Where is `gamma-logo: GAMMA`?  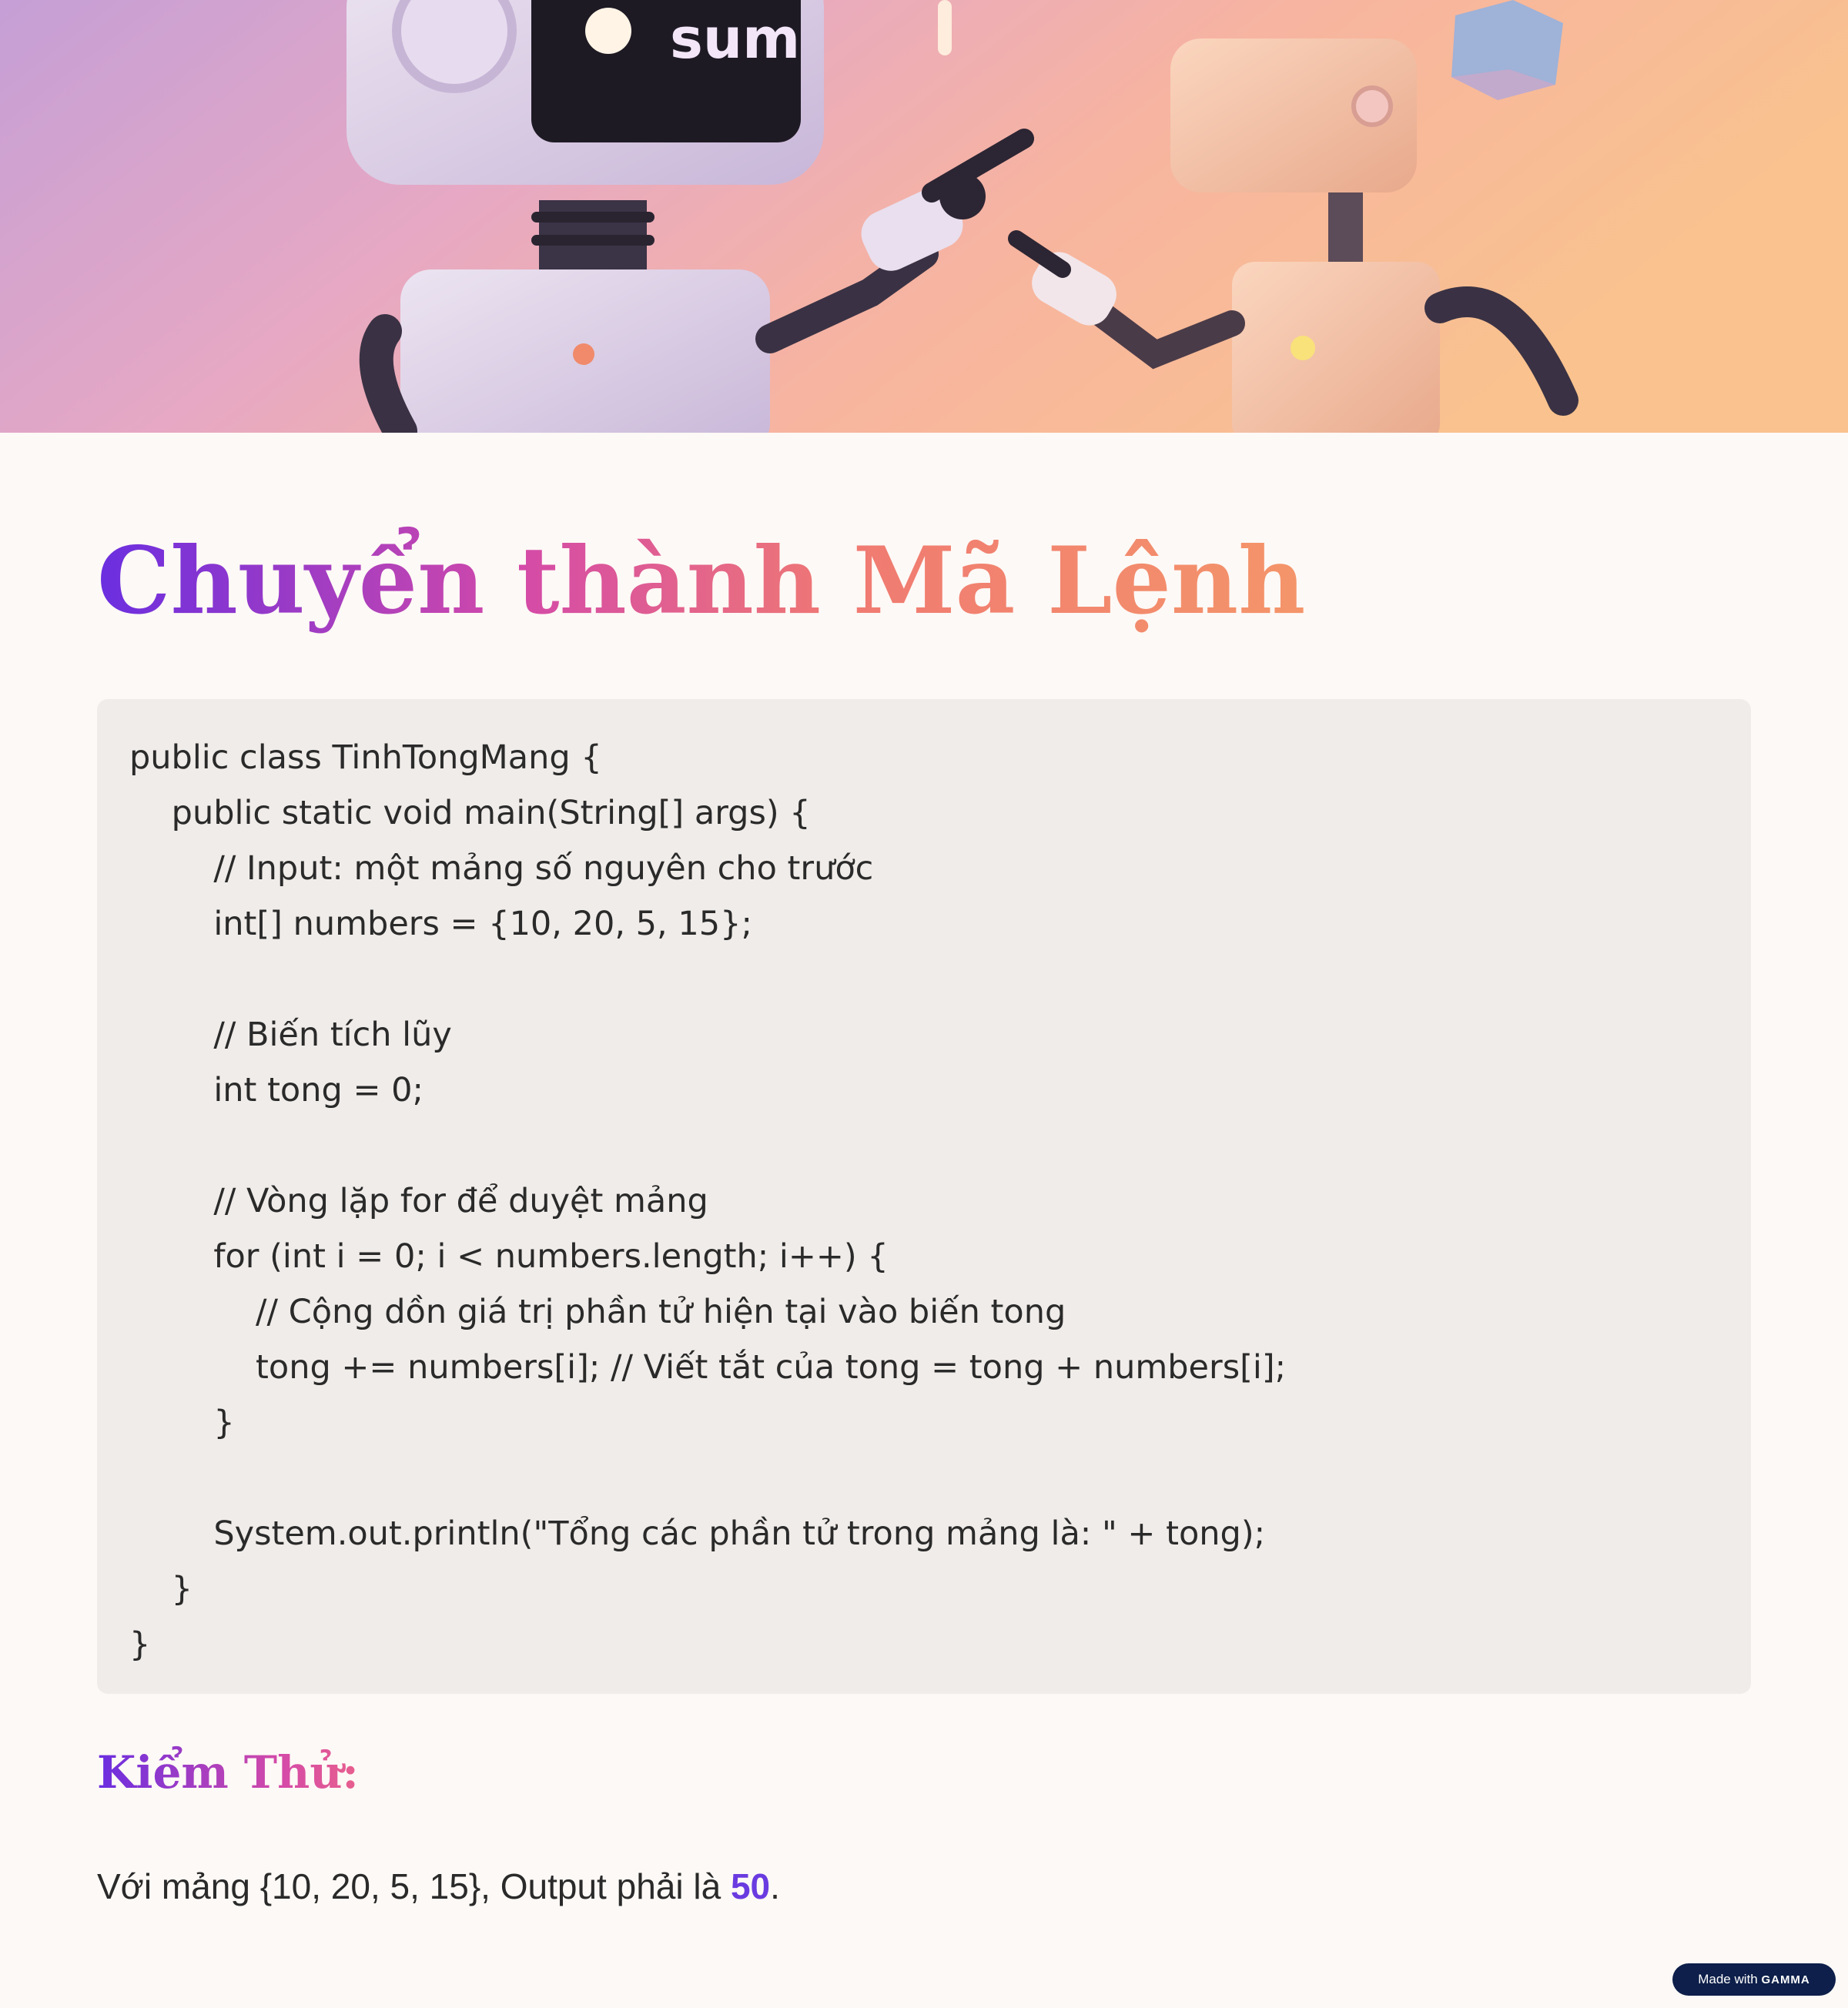
gamma-logo: GAMMA is located at coordinates (1785, 1979).